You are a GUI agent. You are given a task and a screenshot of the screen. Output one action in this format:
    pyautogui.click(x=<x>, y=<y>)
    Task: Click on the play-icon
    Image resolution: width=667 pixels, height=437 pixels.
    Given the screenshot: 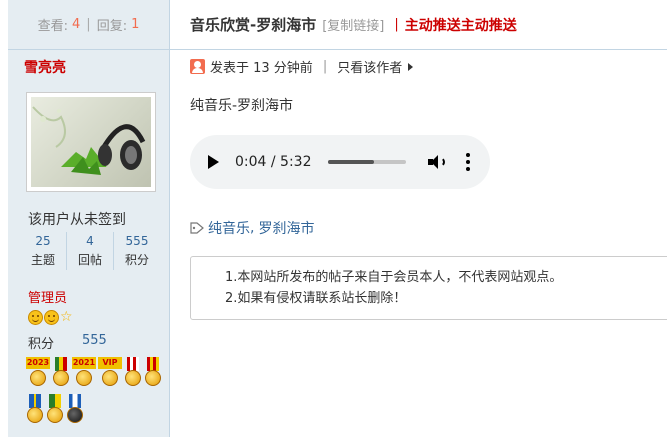 What is the action you would take?
    pyautogui.click(x=213, y=162)
    